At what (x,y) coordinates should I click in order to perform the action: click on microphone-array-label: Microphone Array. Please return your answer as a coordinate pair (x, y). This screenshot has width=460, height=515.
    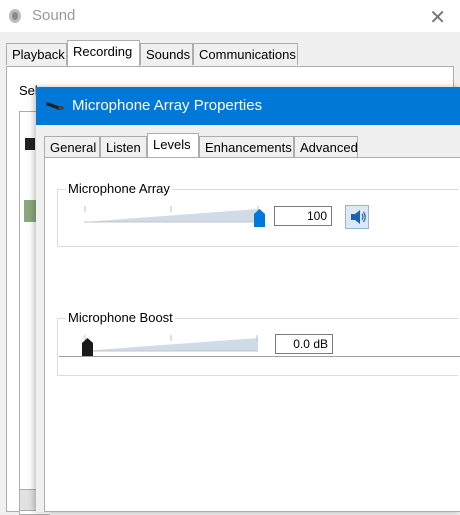
    Looking at the image, I should click on (119, 188).